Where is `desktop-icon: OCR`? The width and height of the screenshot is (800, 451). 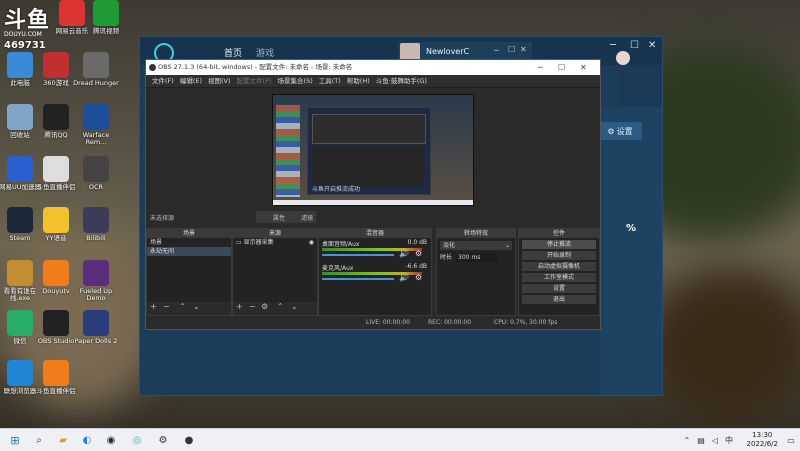
desktop-icon: OCR is located at coordinates (96, 173).